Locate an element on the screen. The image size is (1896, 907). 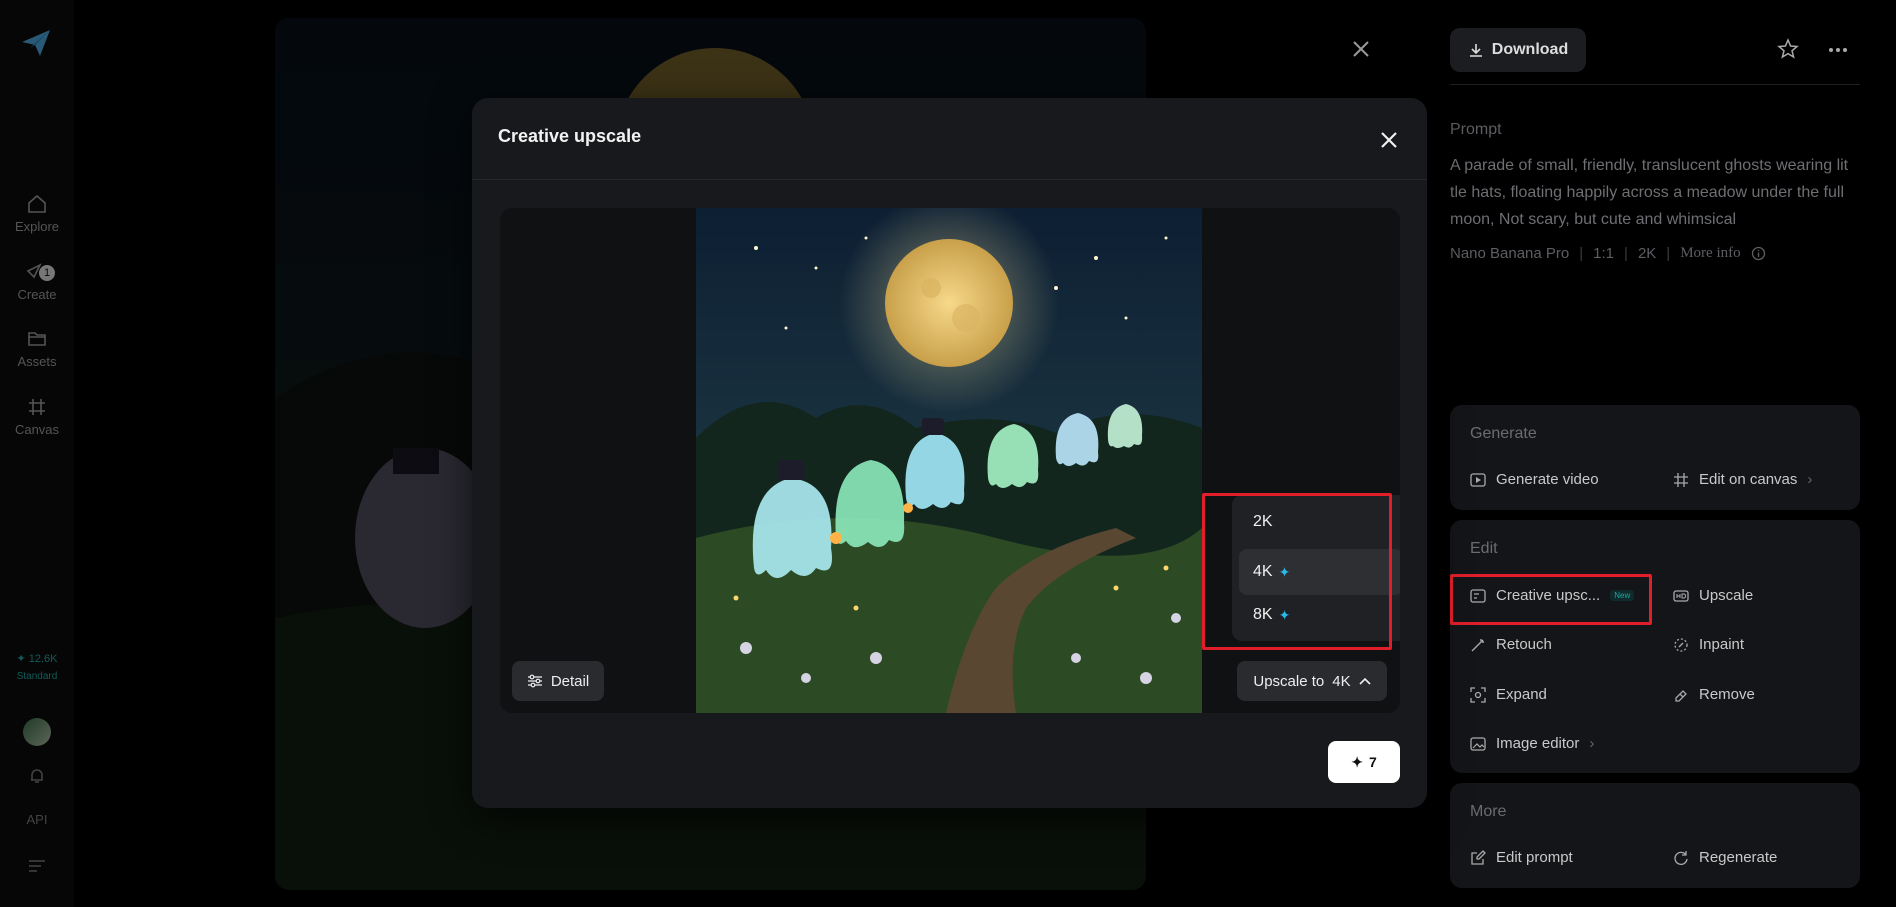
chevron-up-icon is located at coordinates (1365, 681).